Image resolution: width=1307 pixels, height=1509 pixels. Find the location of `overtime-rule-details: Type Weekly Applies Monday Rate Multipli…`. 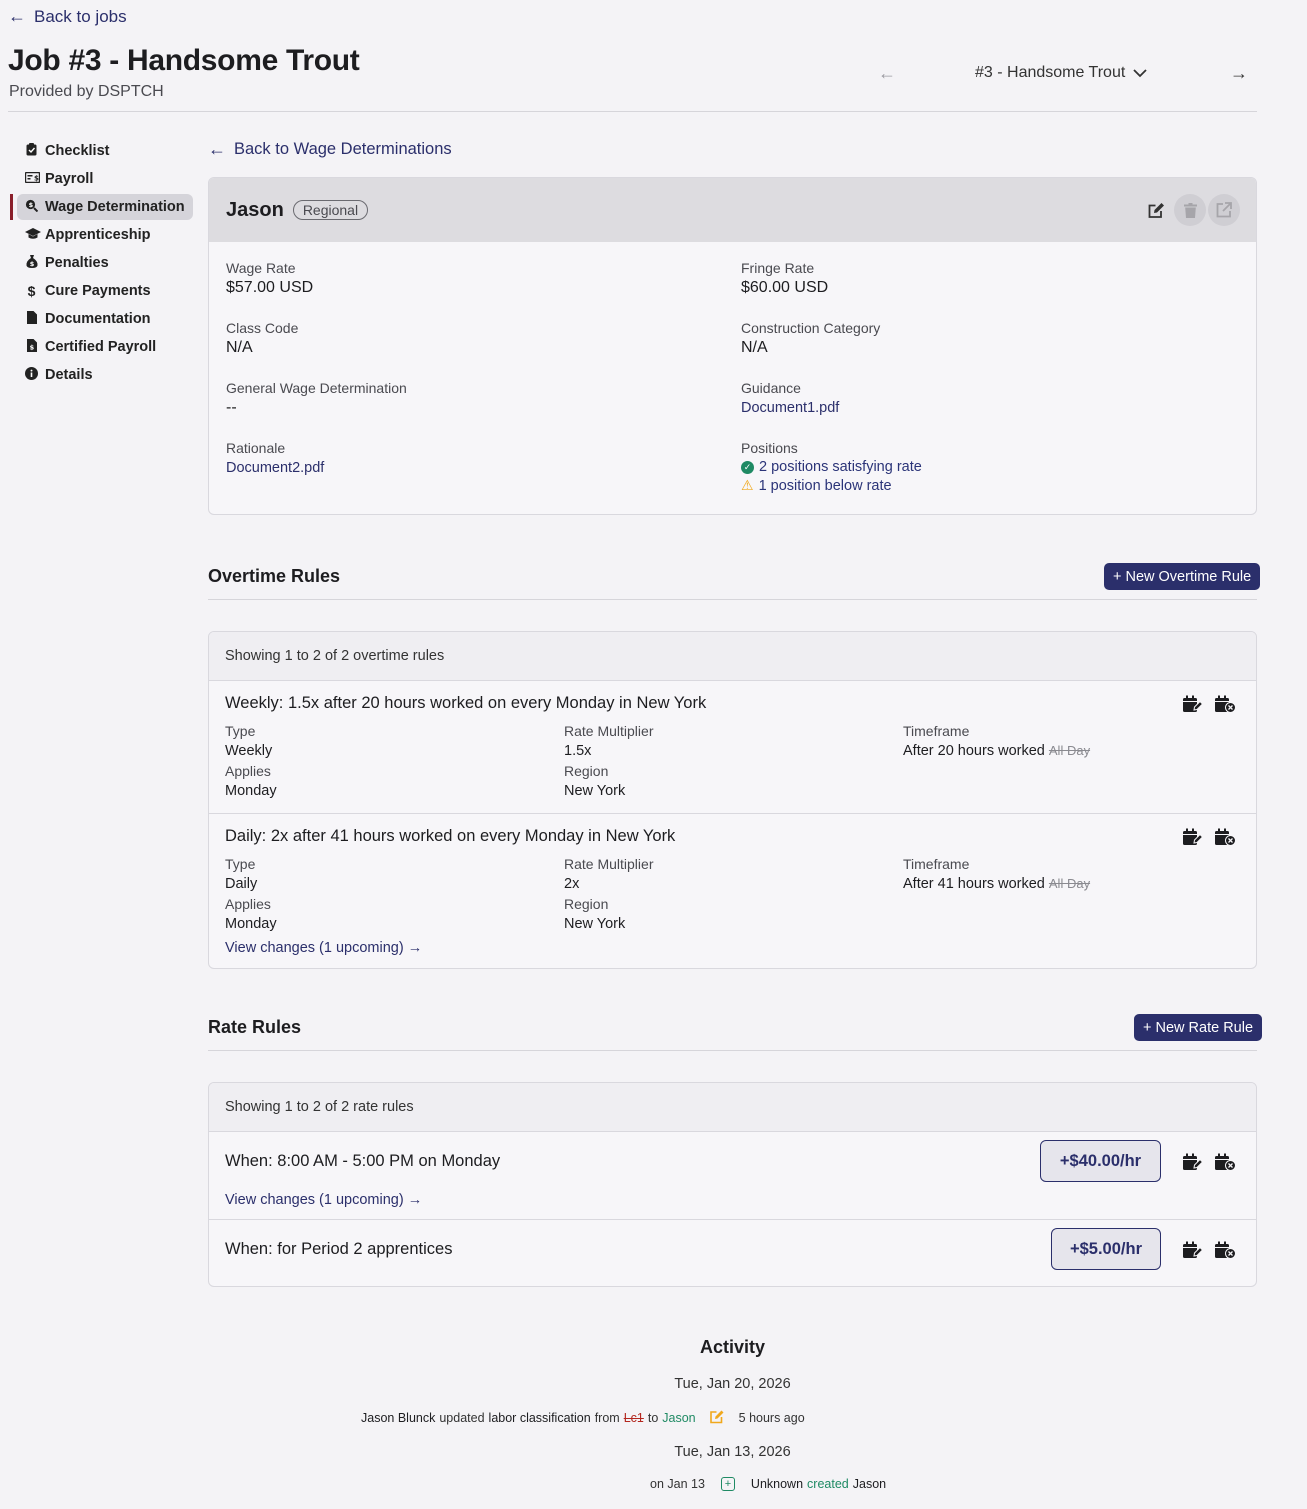

overtime-rule-details: Type Weekly Applies Monday Rate Multipli… is located at coordinates (732, 761).